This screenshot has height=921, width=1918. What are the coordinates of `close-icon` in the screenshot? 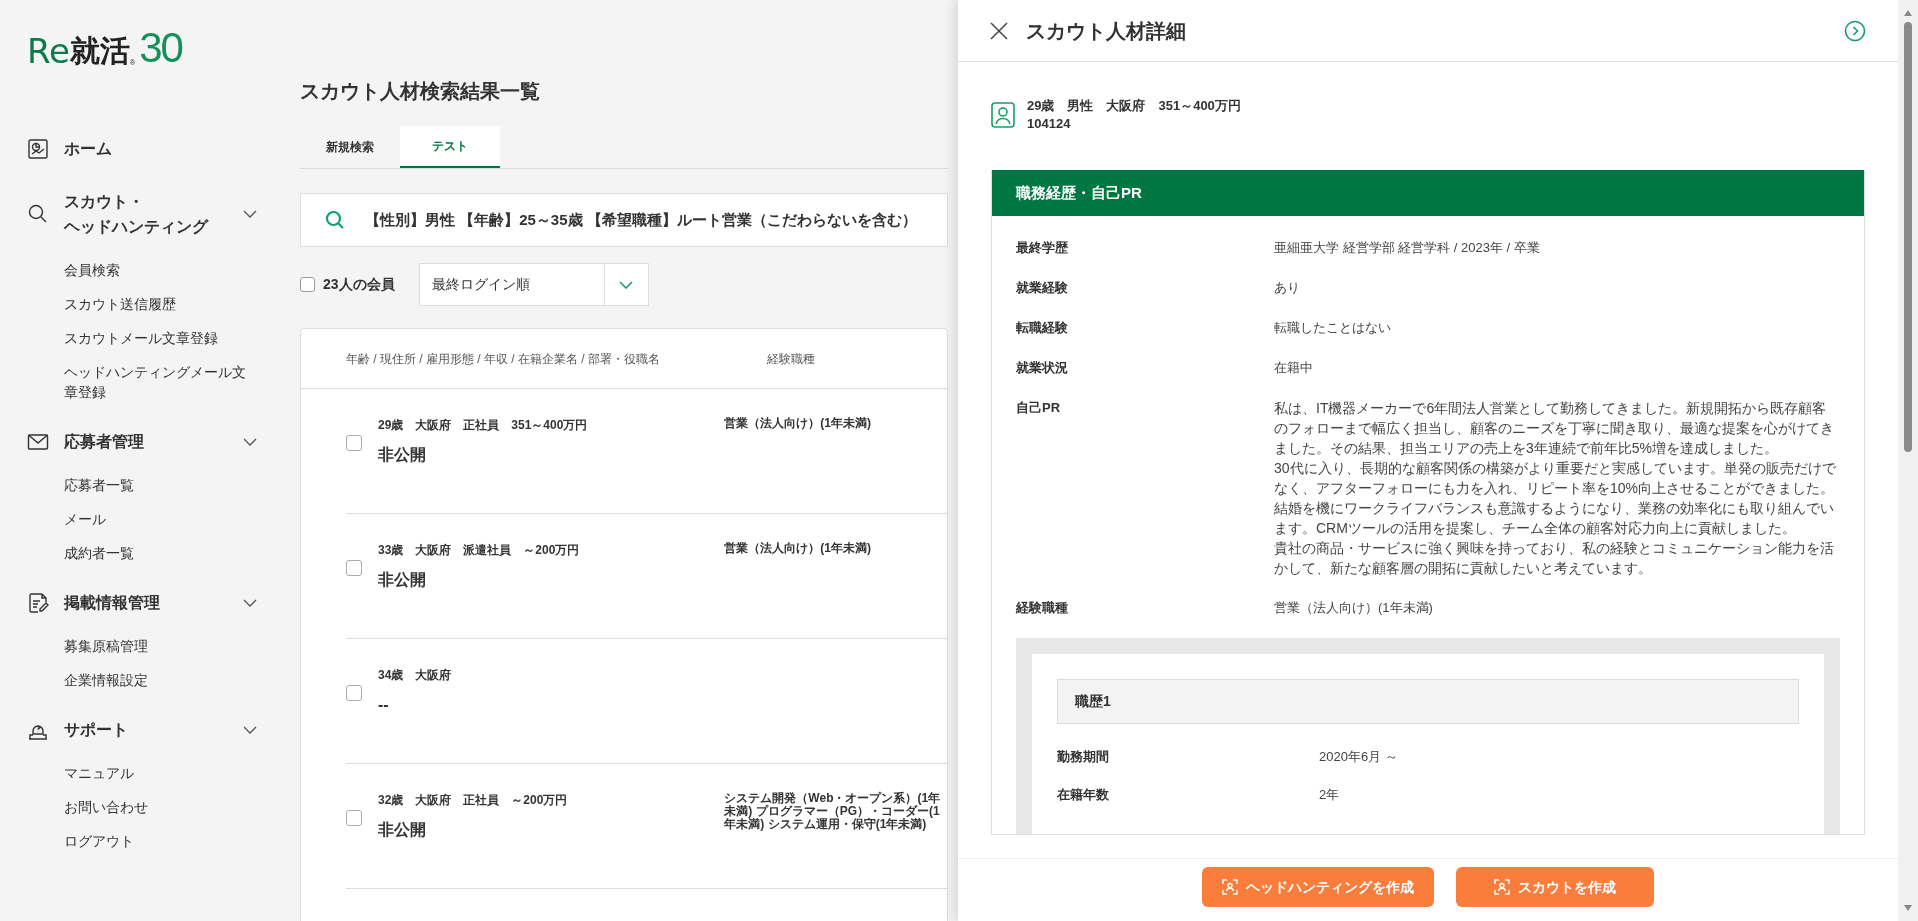 It's located at (999, 30).